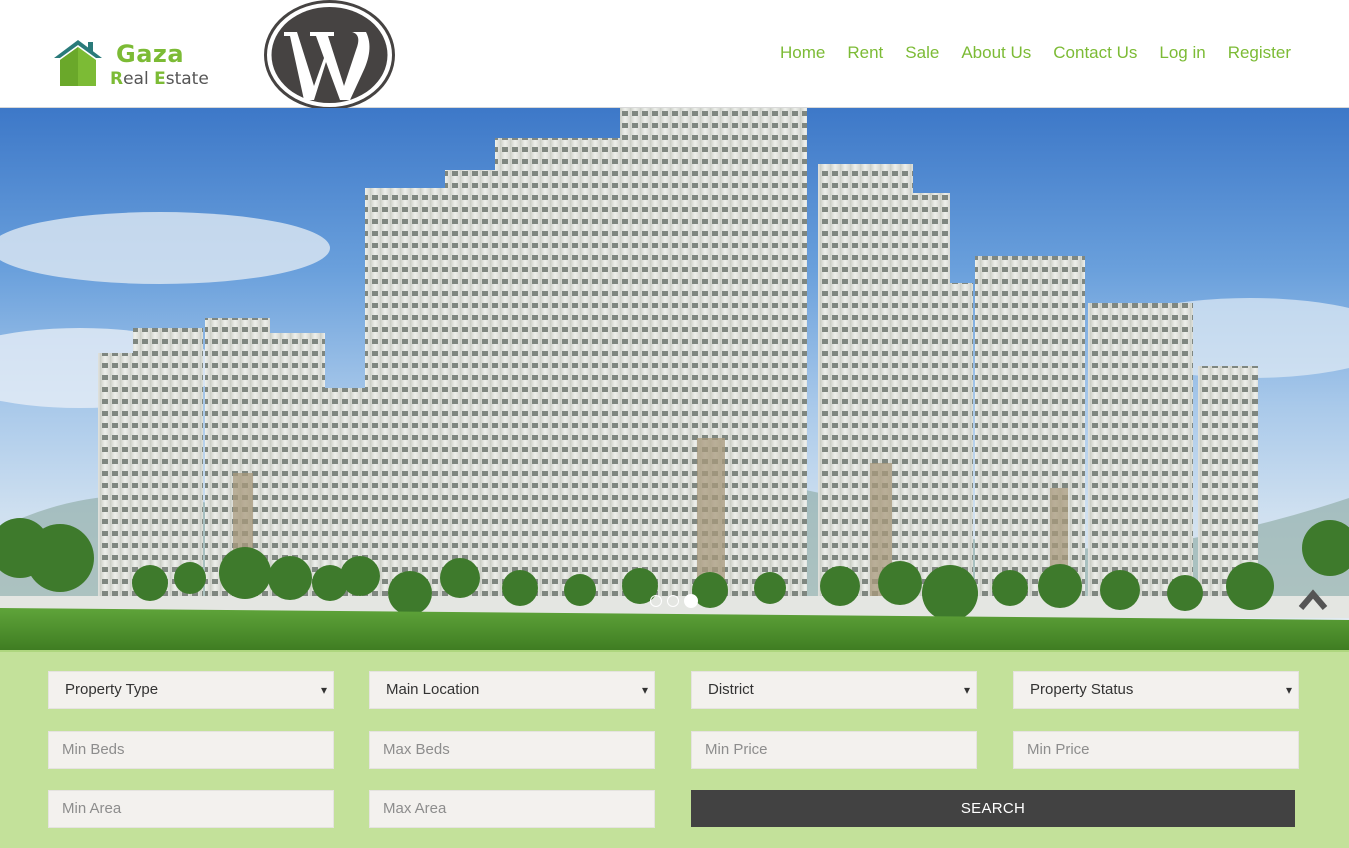 The image size is (1349, 848). I want to click on nav-home: Home, so click(802, 53).